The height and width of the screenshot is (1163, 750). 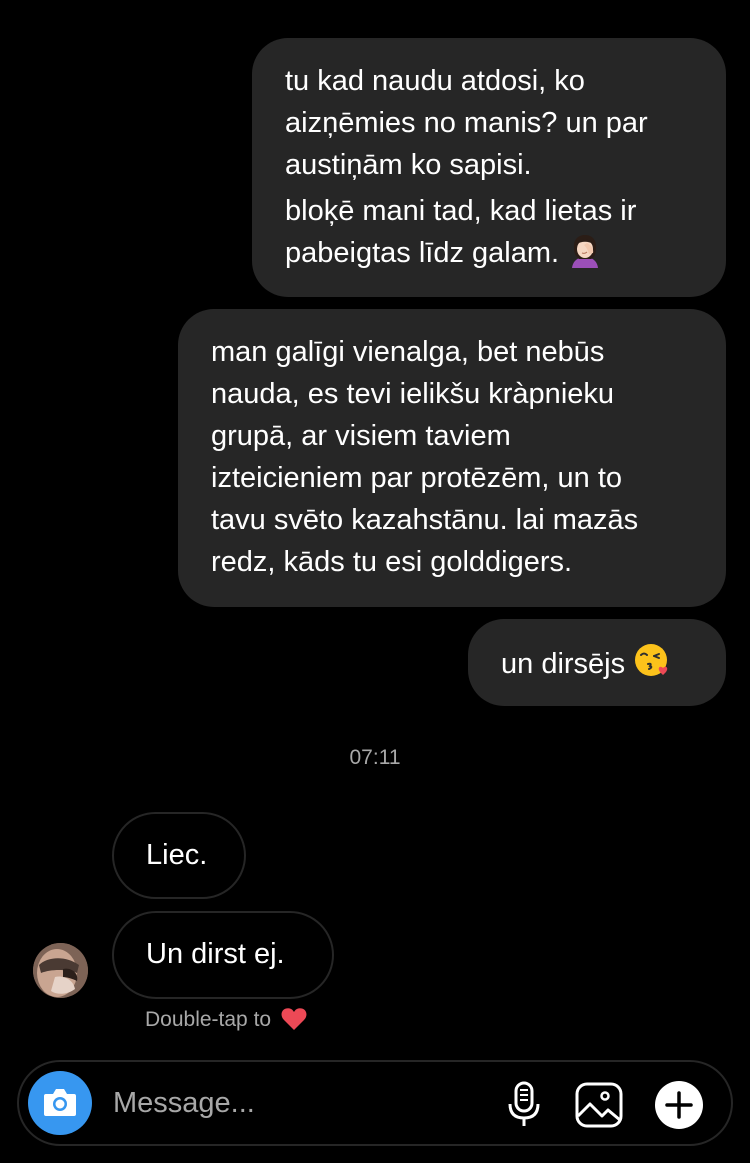 I want to click on message-line: tavu svēto kazahstānu. lai mazās, so click(x=425, y=520).